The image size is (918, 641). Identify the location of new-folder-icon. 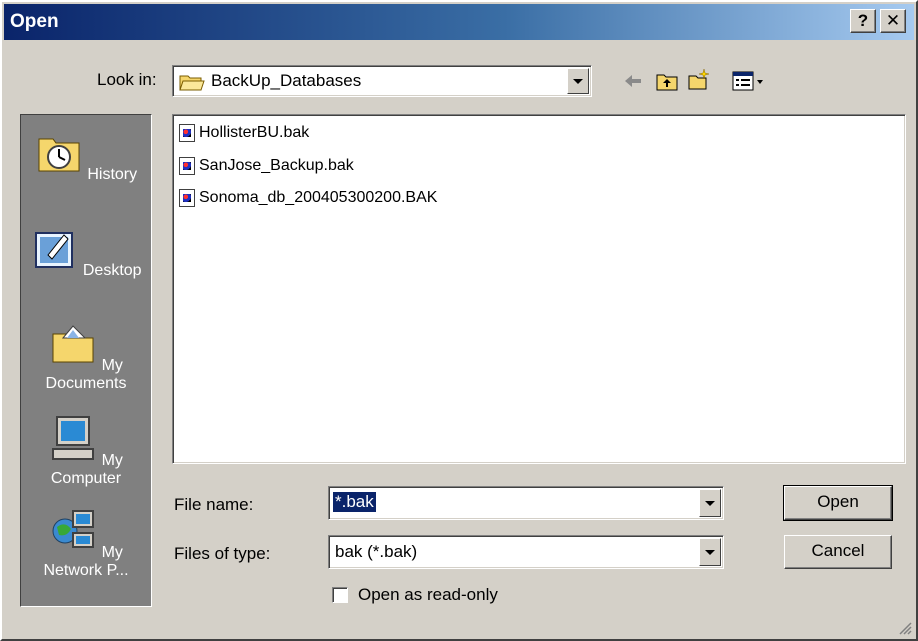
(699, 79).